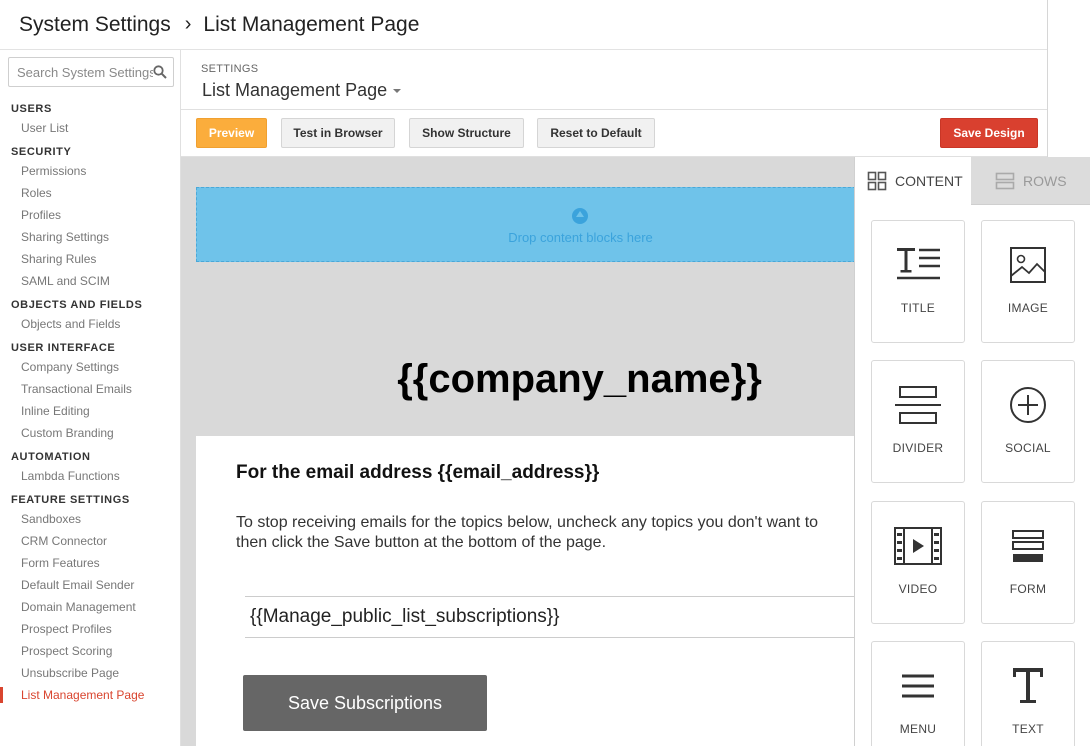  Describe the element at coordinates (1028, 685) in the screenshot. I see `text-icon` at that location.